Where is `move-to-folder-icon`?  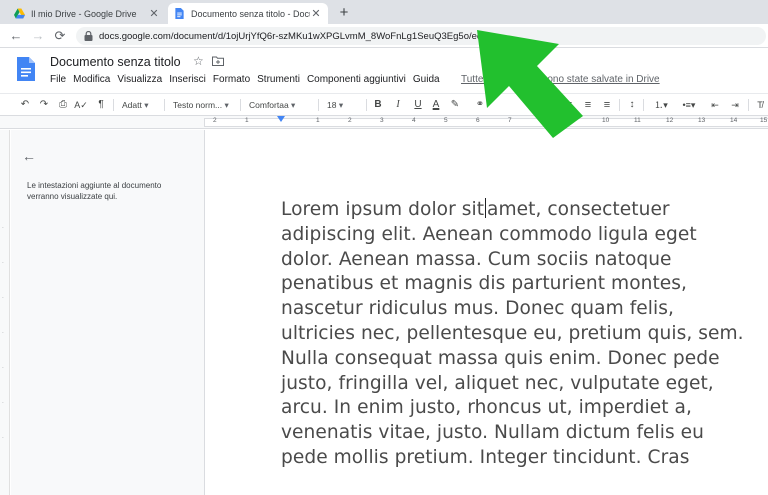
move-to-folder-icon is located at coordinates (218, 61).